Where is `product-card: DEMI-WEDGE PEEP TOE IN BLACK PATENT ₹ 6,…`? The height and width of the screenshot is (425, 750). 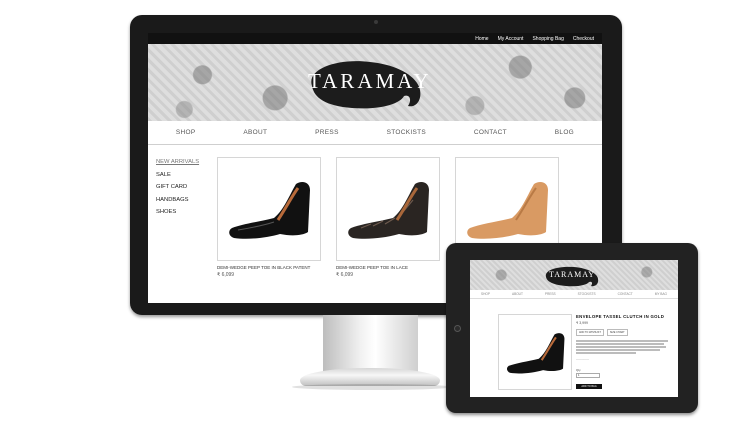 product-card: DEMI-WEDGE PEEP TOE IN BLACK PATENT ₹ 6,… is located at coordinates (269, 217).